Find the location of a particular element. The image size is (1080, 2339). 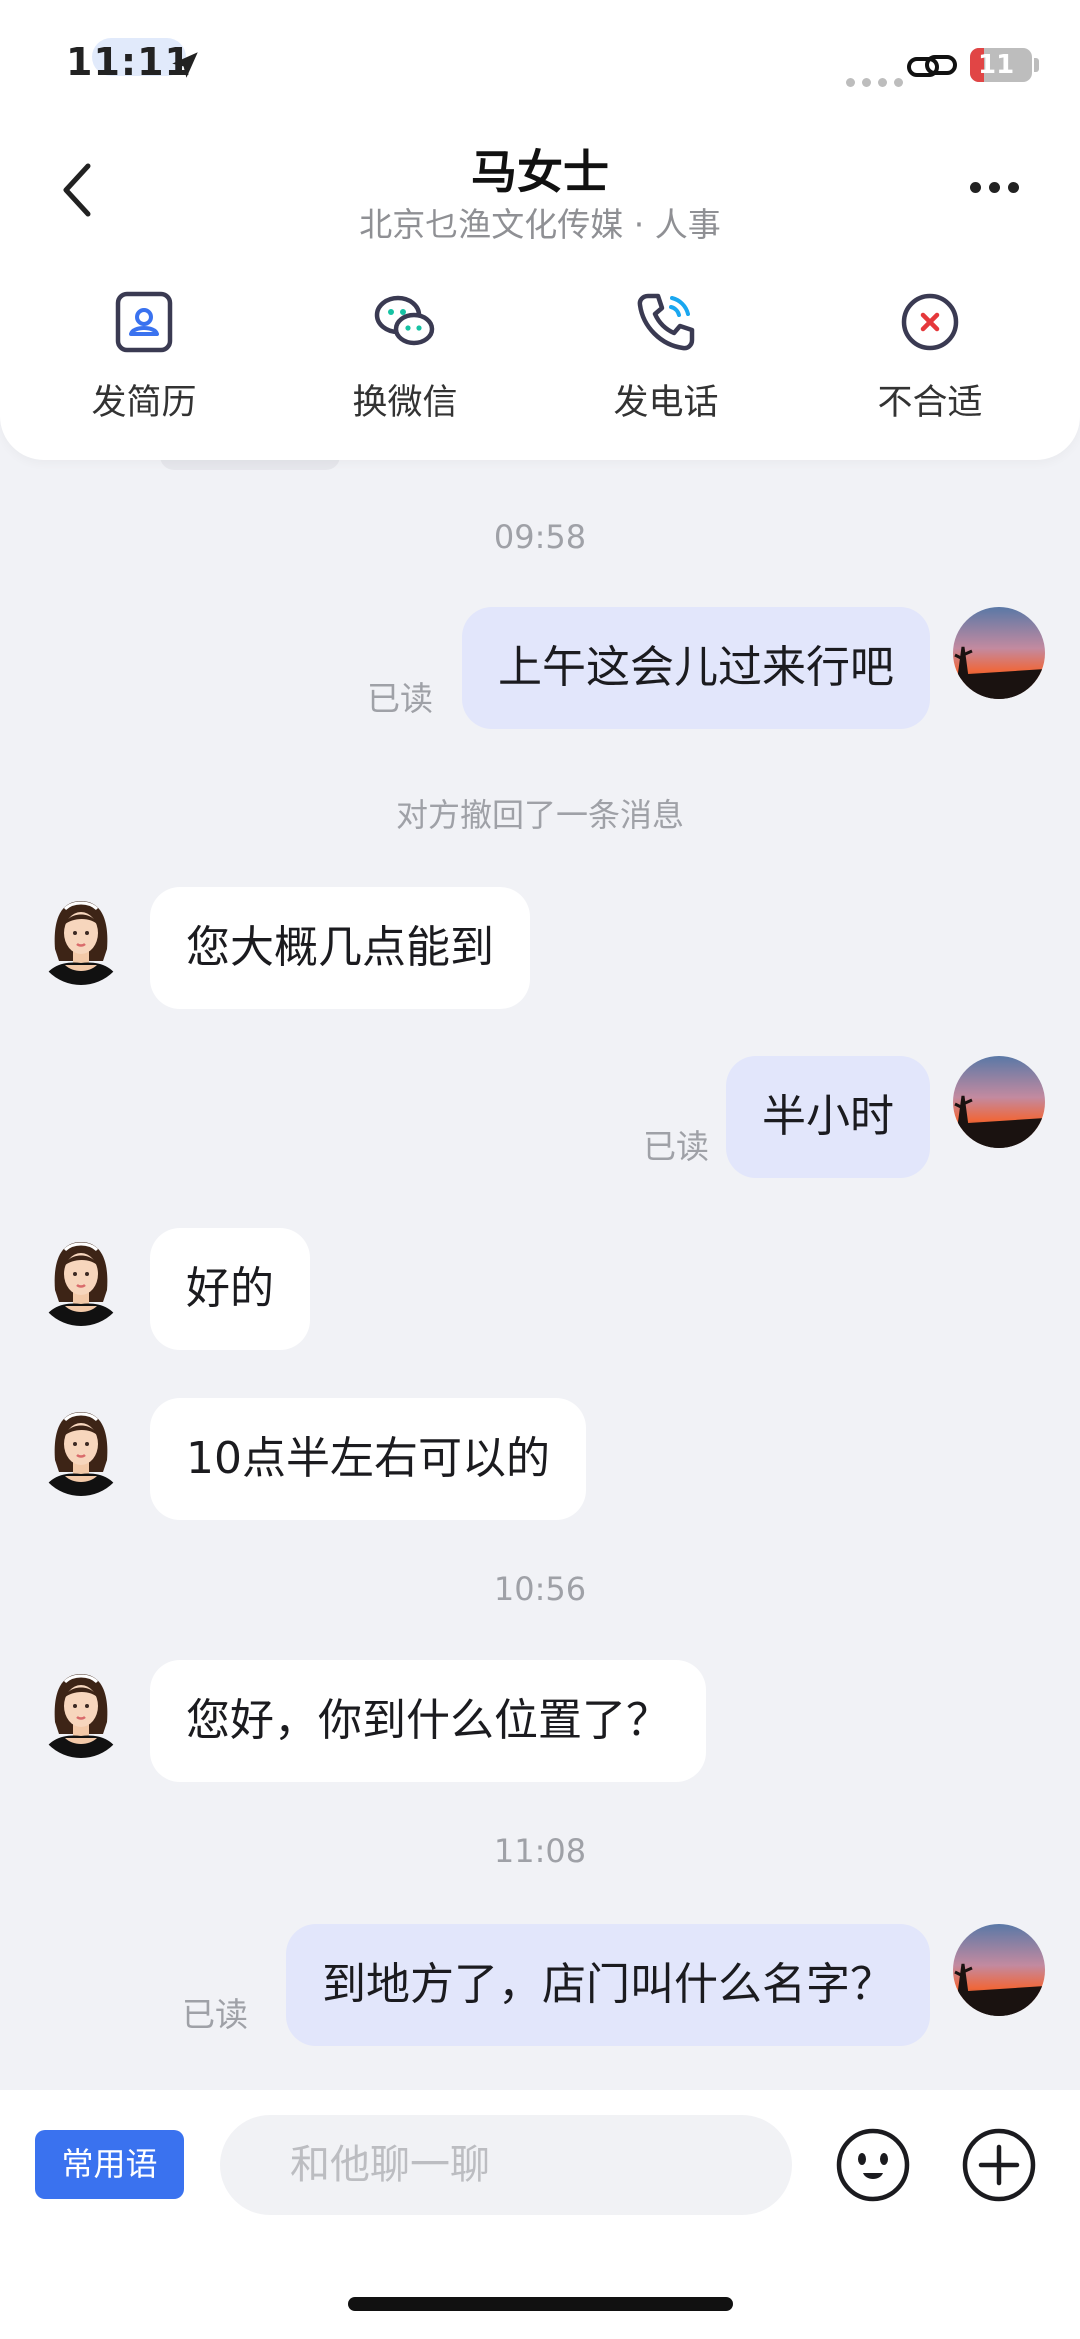

recall-notice: 对方撤回了一条消息 is located at coordinates (539, 815).